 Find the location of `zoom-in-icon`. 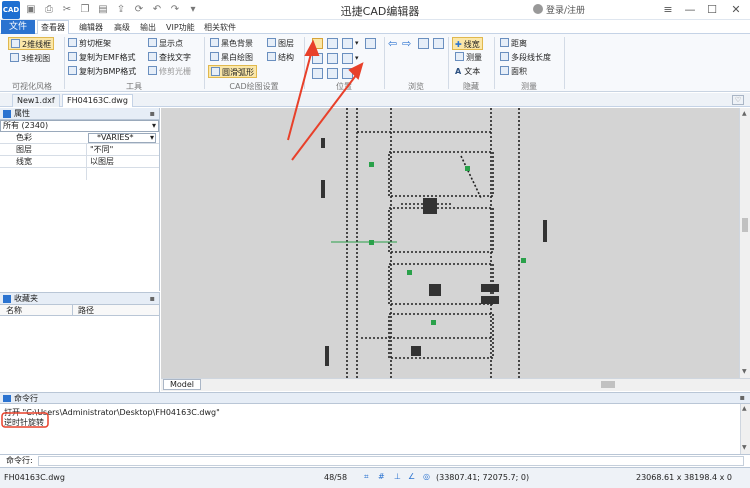

zoom-in-icon is located at coordinates (347, 43).